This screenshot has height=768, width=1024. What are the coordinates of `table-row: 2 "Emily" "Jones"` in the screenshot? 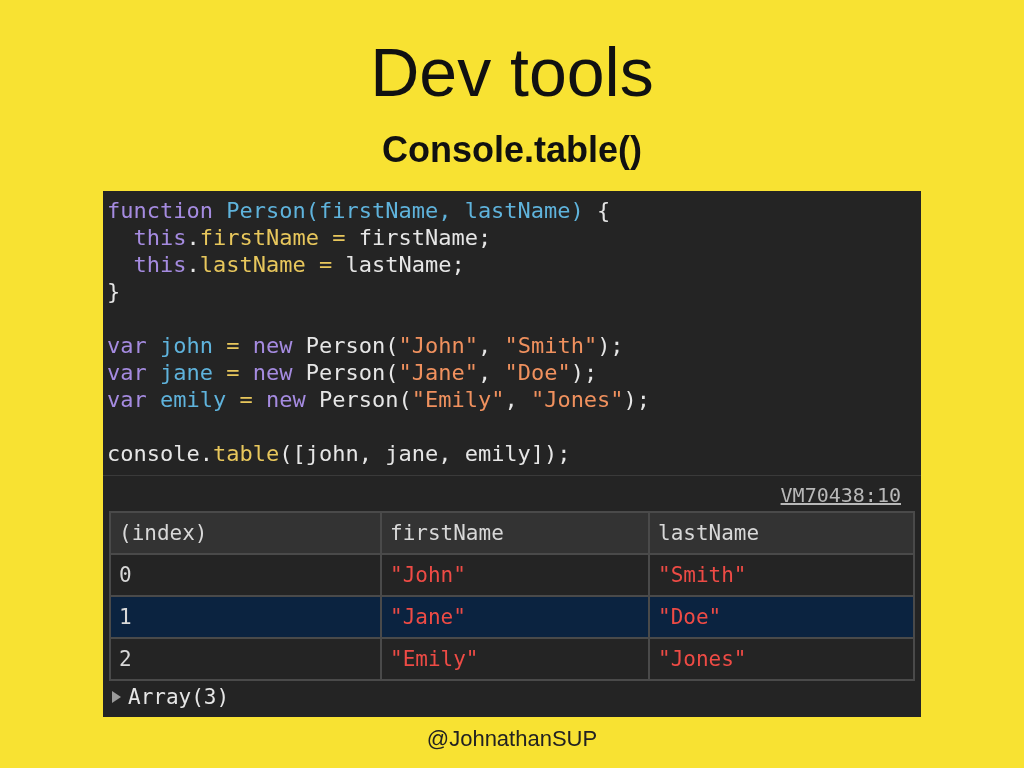 It's located at (512, 659).